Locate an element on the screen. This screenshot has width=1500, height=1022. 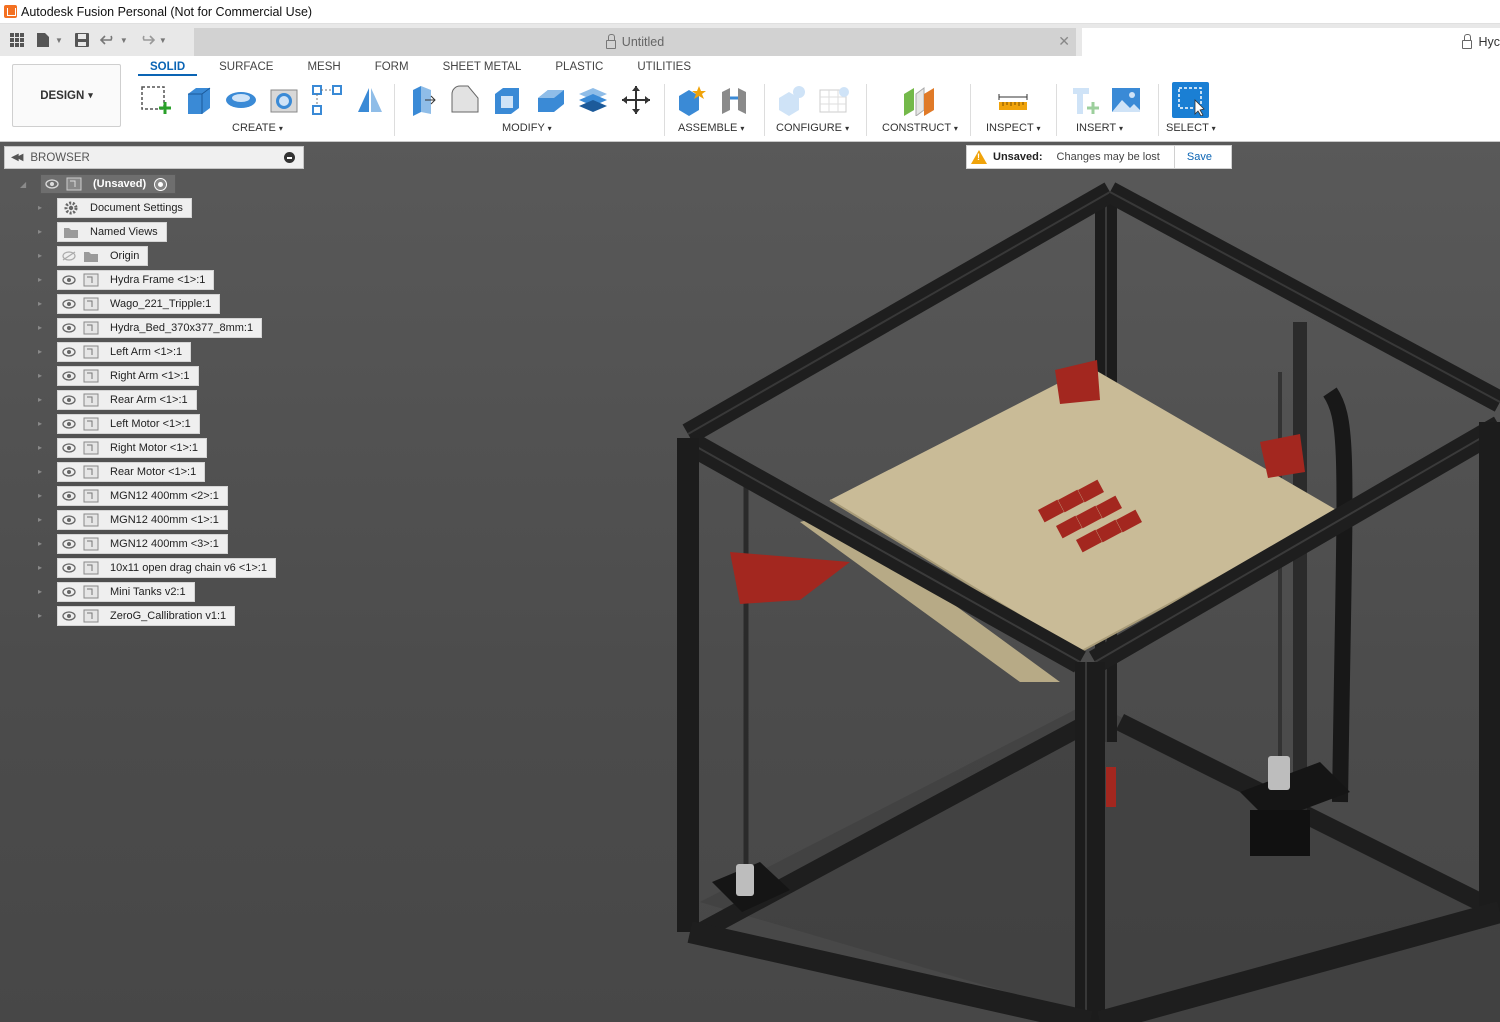
tree-item: Mini Tanks v2:1 is located at coordinates (126, 592).